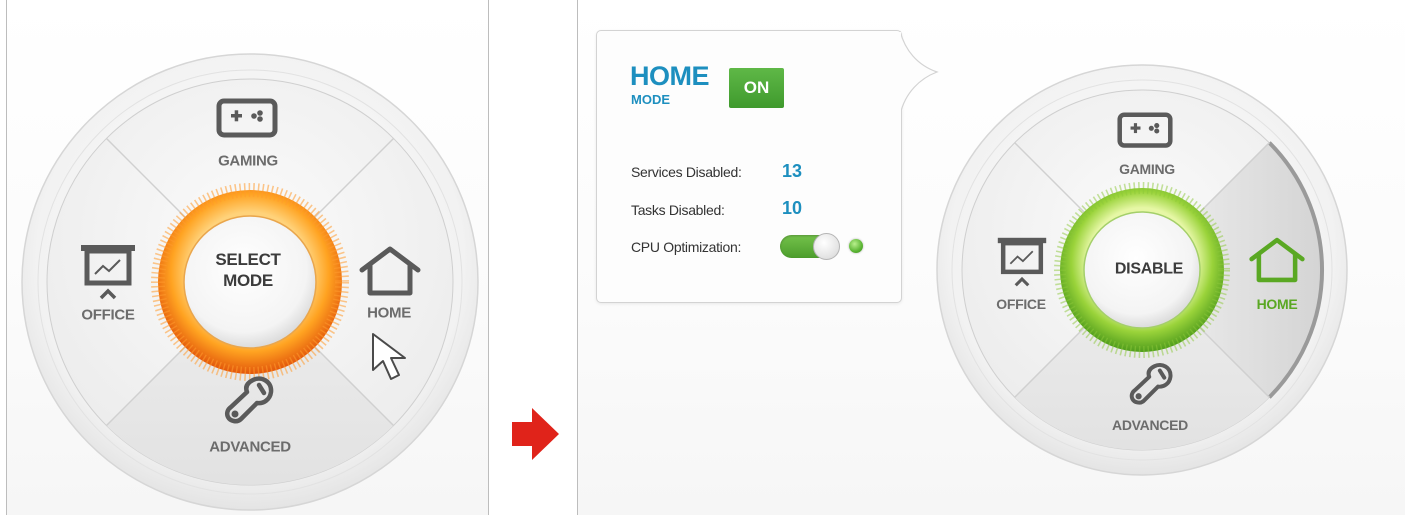 Image resolution: width=1405 pixels, height=515 pixels. I want to click on wrench-icon, so click(249, 399).